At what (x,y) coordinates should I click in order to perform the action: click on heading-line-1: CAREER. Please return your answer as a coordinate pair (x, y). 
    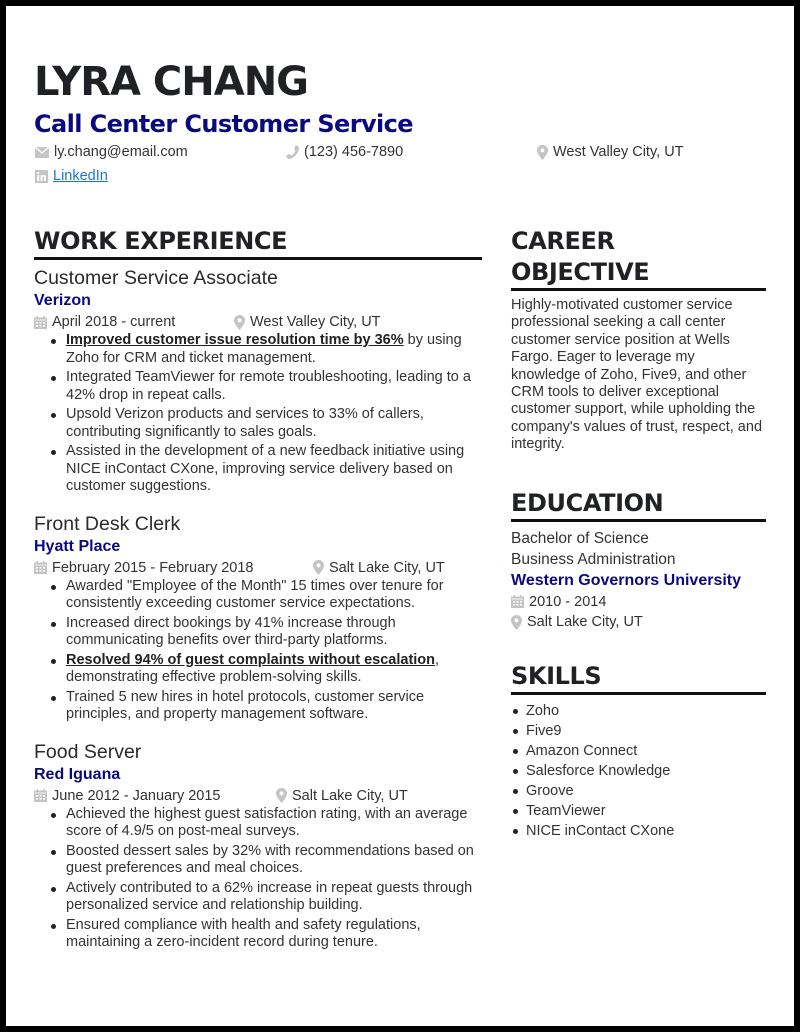
    Looking at the image, I should click on (563, 241).